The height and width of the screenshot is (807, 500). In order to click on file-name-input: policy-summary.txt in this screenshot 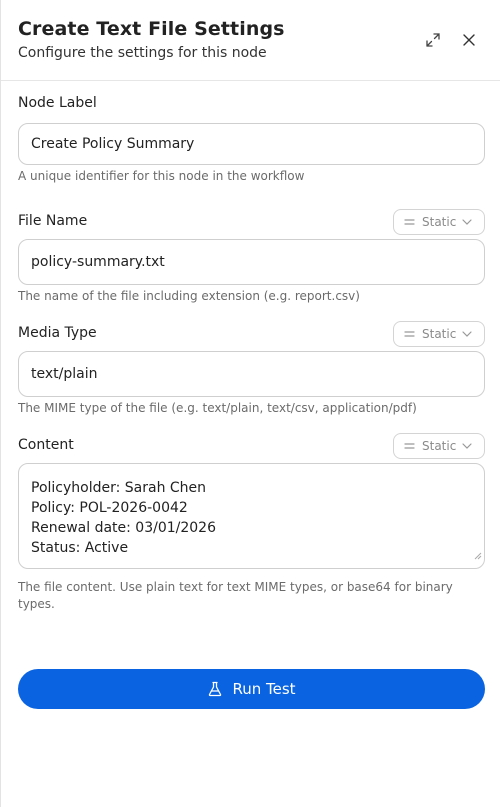, I will do `click(251, 262)`.